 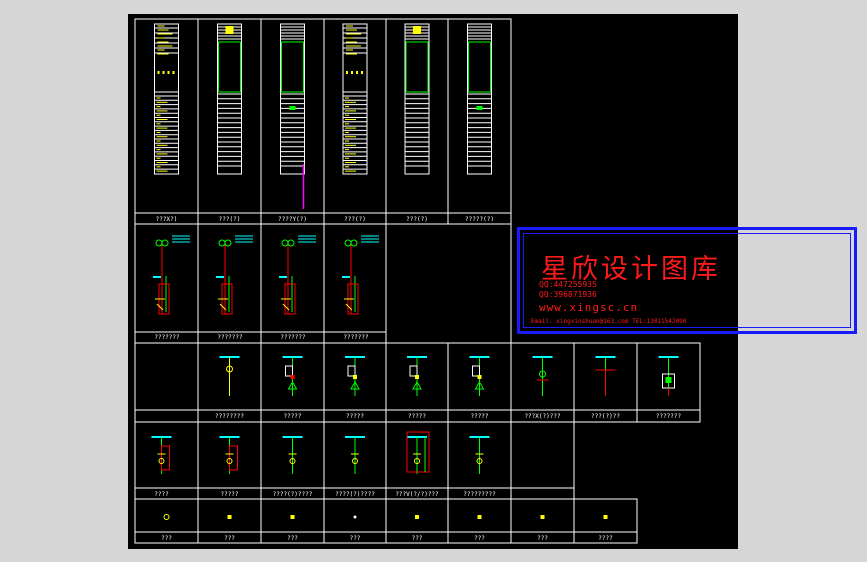 What do you see at coordinates (229, 494) in the screenshot?
I see `row4-cell-label: ?????` at bounding box center [229, 494].